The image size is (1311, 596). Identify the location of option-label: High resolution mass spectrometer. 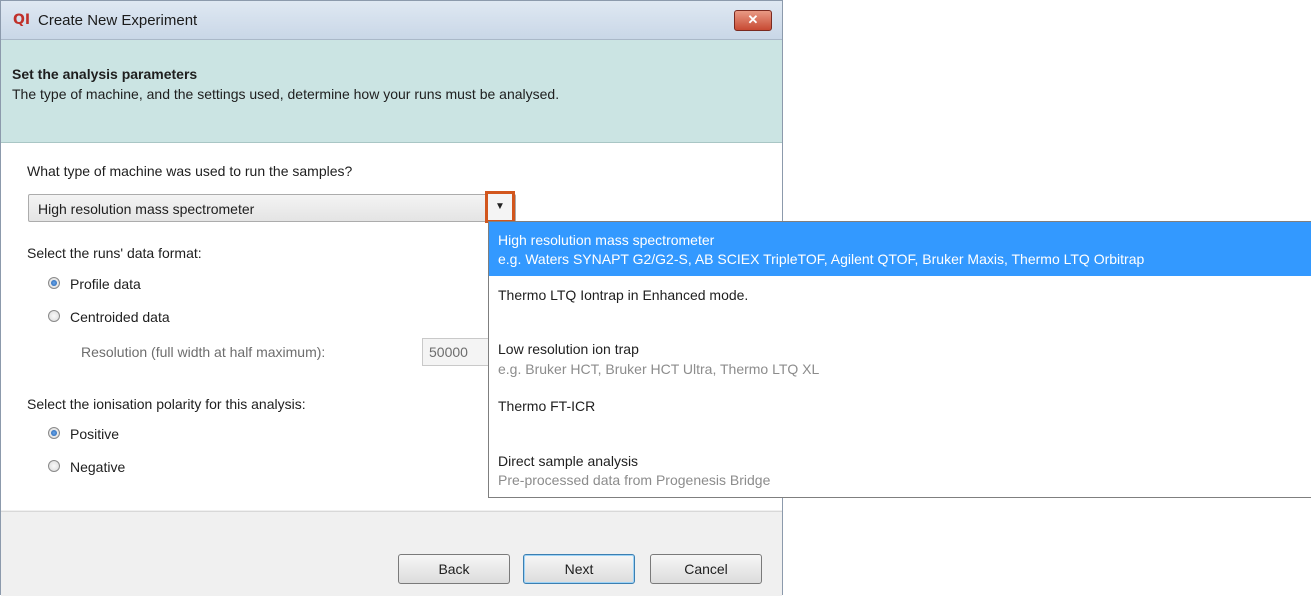
(606, 240).